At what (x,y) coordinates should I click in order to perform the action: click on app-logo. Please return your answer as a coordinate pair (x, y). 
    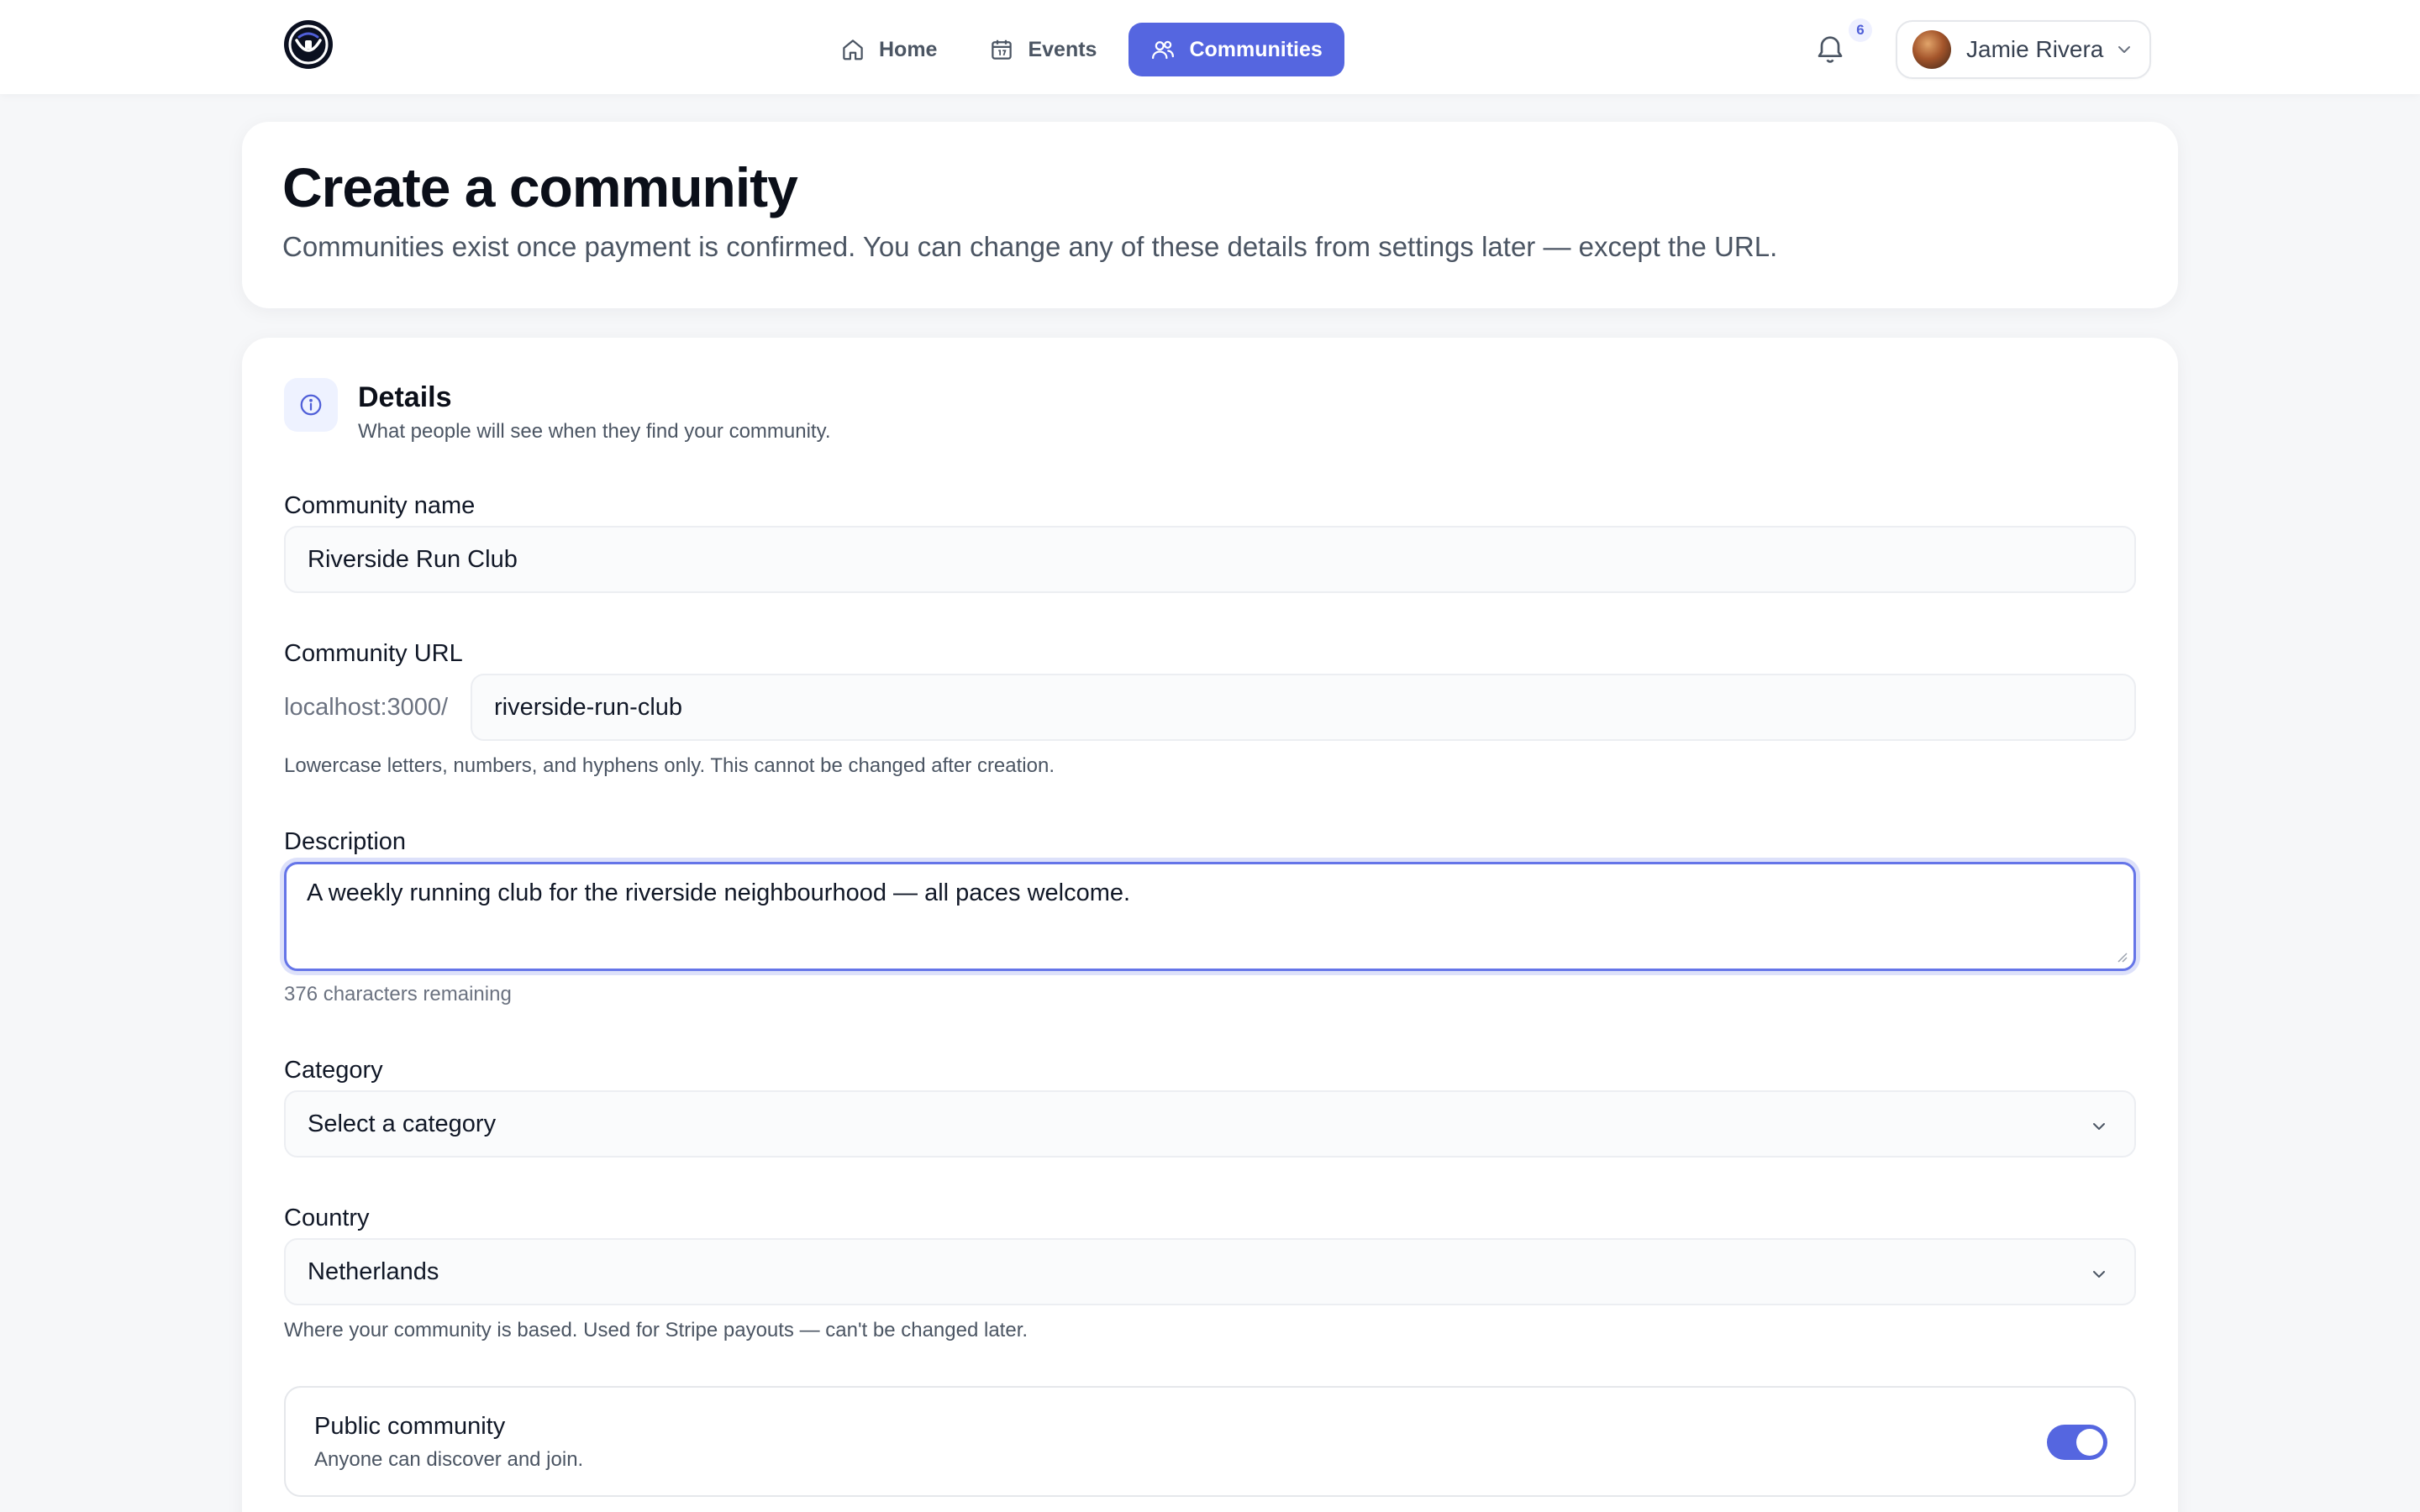
    Looking at the image, I should click on (308, 44).